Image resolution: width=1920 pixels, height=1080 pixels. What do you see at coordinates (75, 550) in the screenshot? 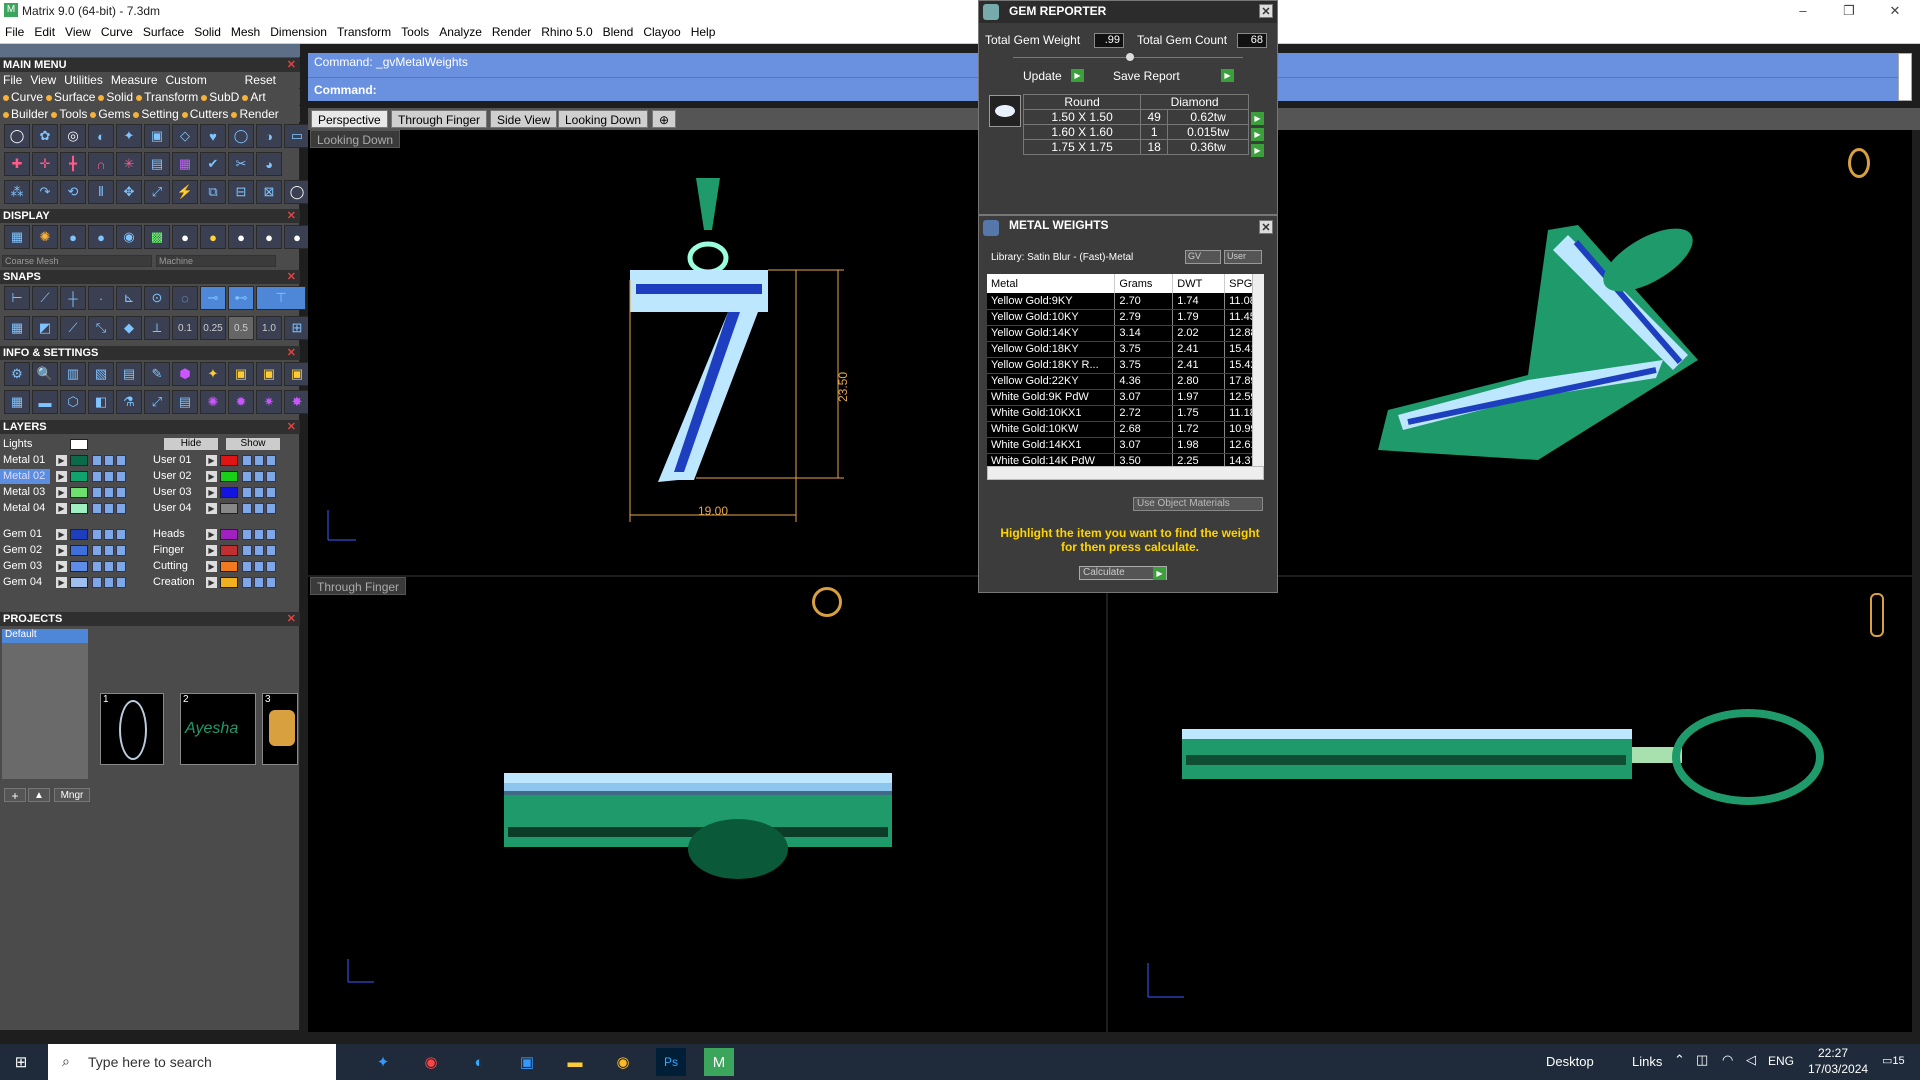
I see `layer-gem-02: Gem 02 ▶` at bounding box center [75, 550].